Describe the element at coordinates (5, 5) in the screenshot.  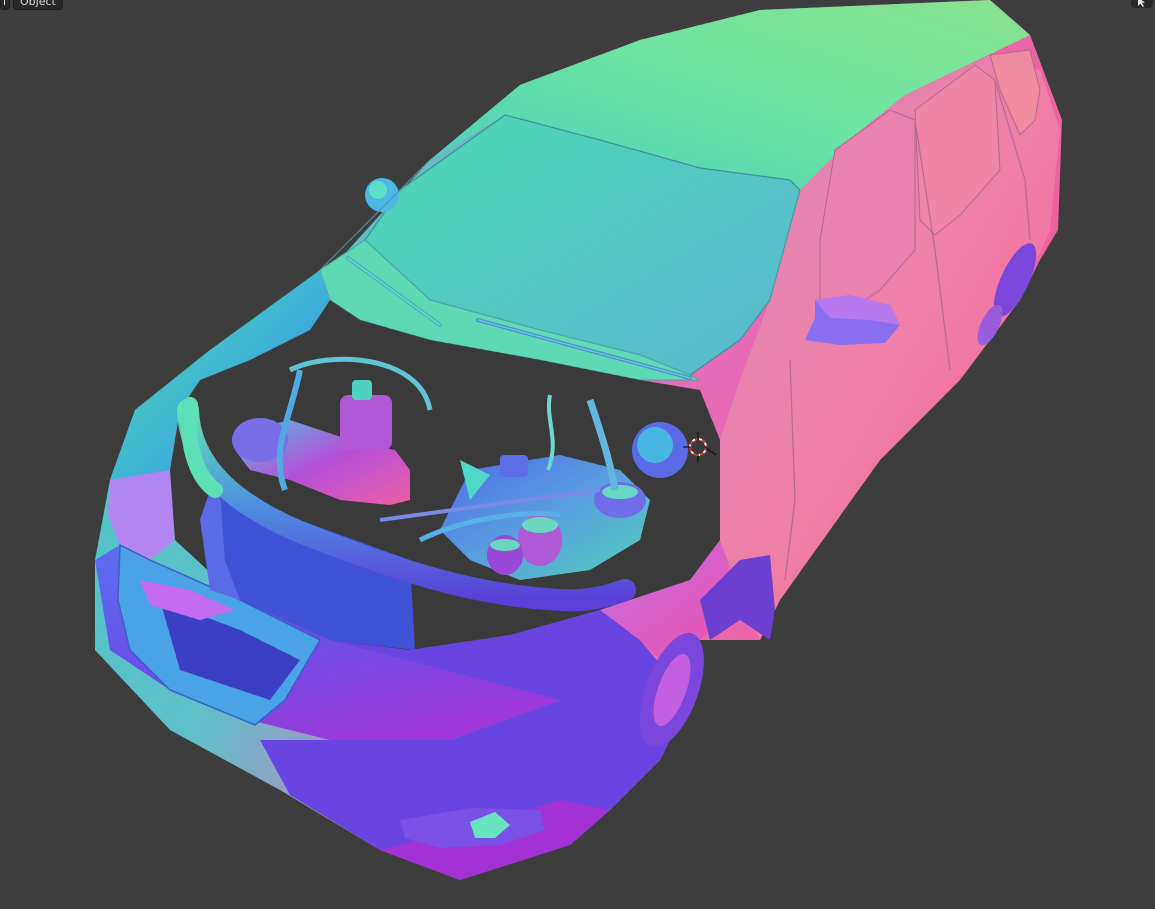
I see `mode-dropdown: l` at that location.